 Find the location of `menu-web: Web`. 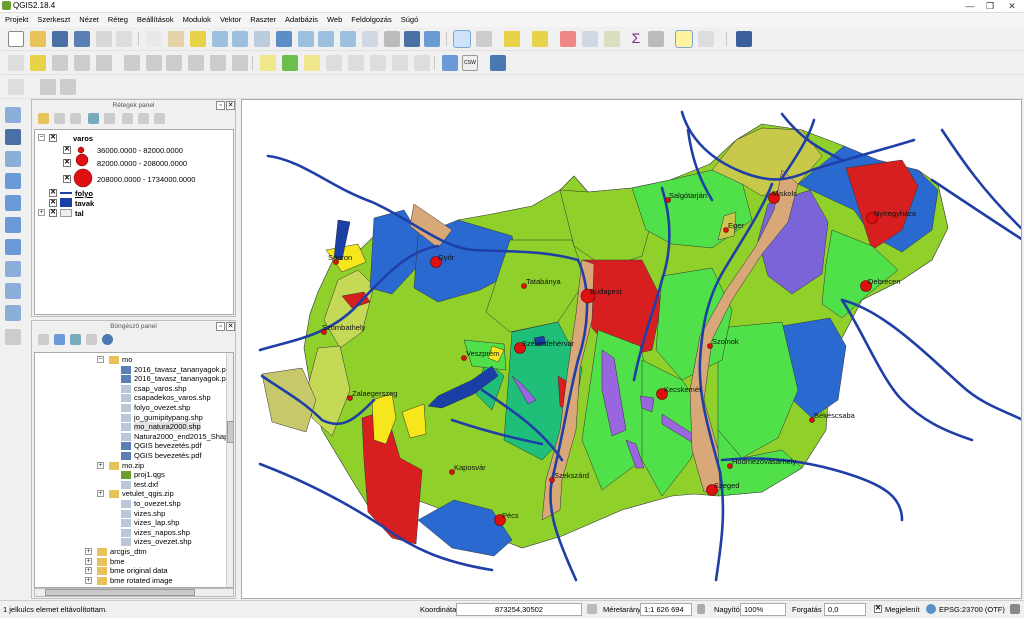

menu-web: Web is located at coordinates (334, 18).